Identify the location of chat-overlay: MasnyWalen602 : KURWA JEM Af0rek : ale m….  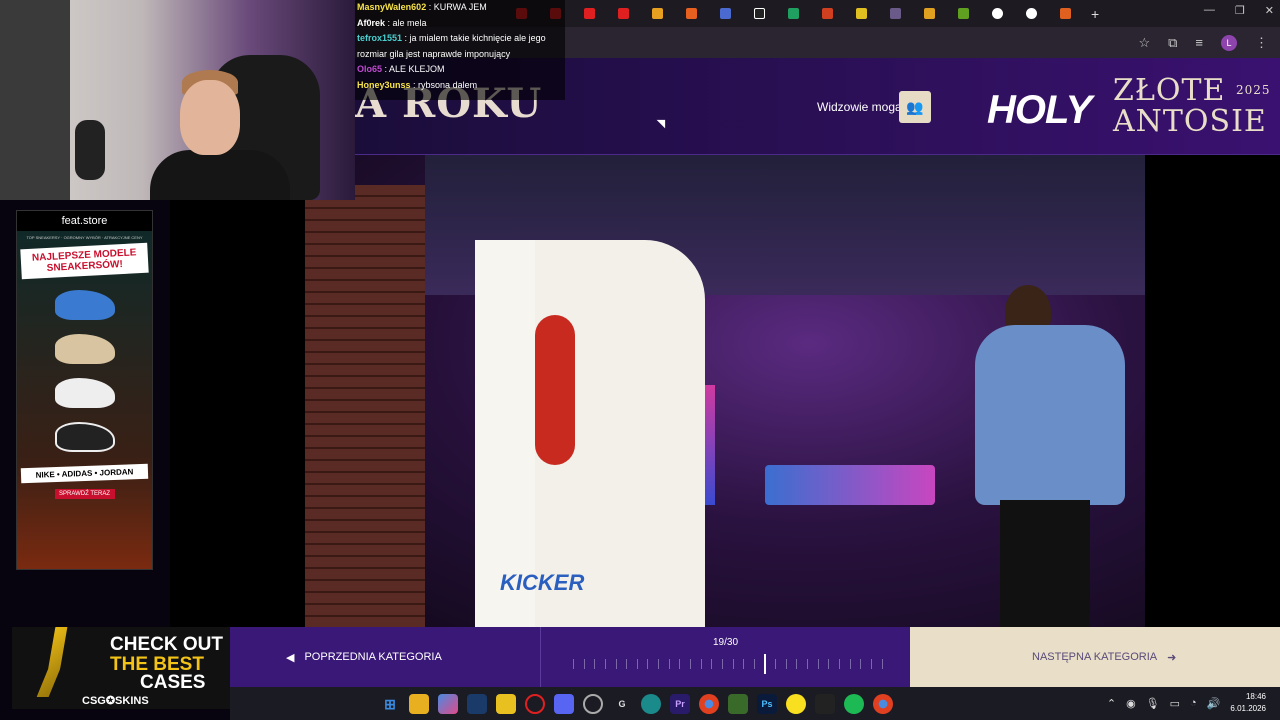
(460, 50).